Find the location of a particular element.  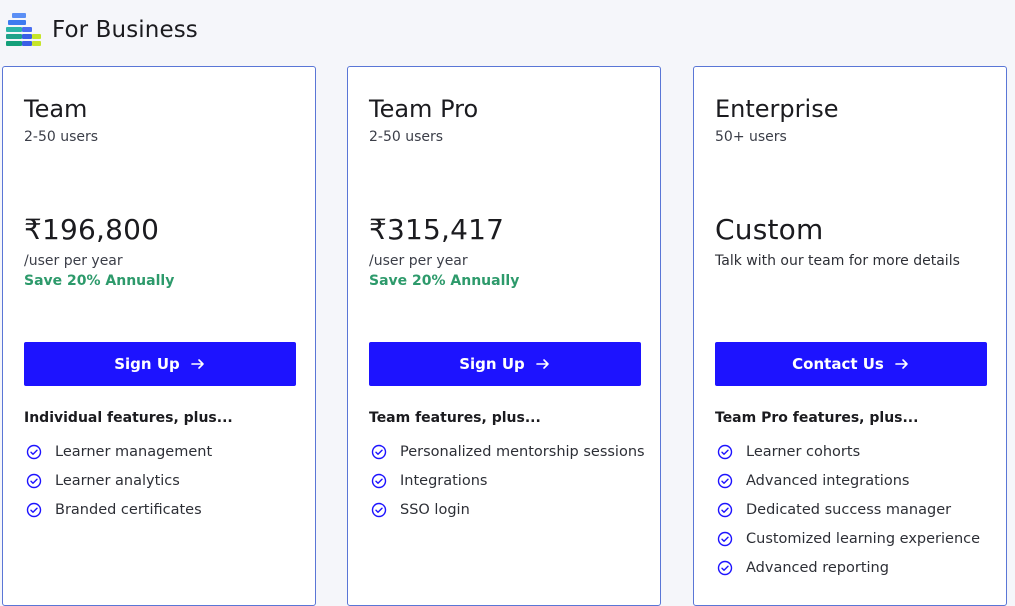

feature-label: Learner analytics is located at coordinates (117, 480).